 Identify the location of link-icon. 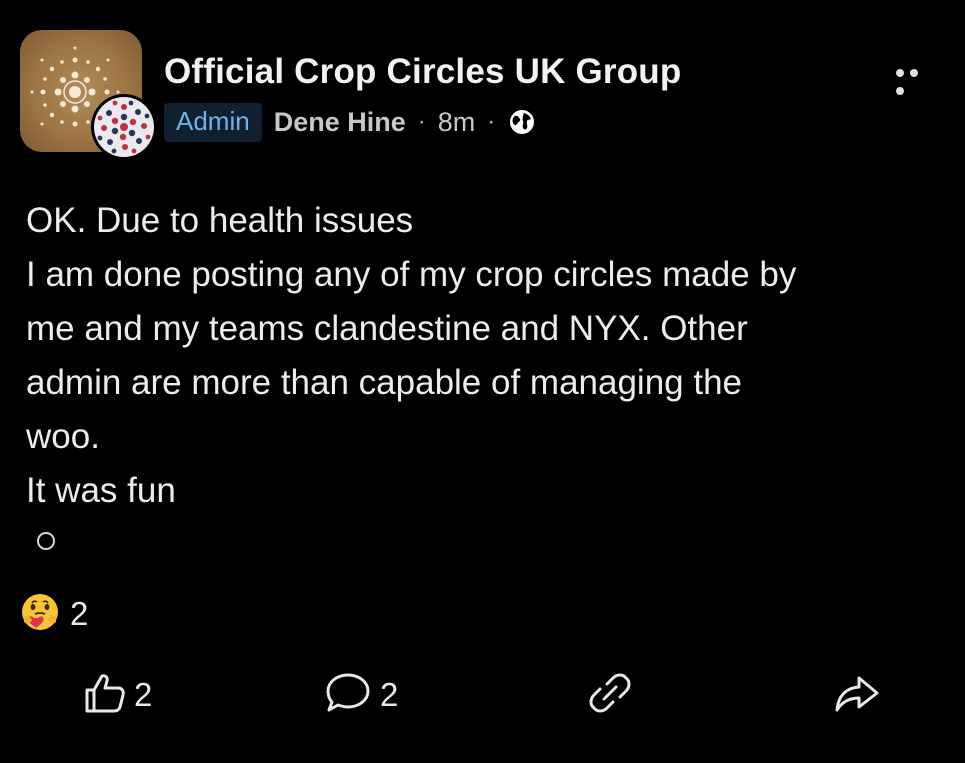
(610, 695).